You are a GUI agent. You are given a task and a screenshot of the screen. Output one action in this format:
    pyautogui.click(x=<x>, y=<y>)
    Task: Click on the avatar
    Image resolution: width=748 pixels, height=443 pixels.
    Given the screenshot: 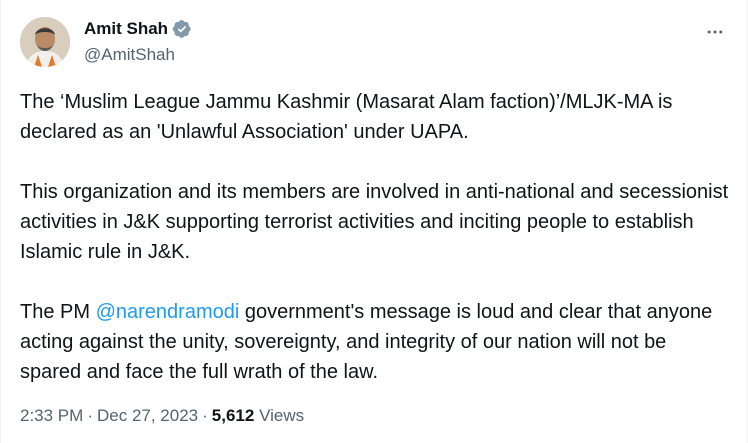 What is the action you would take?
    pyautogui.click(x=45, y=42)
    